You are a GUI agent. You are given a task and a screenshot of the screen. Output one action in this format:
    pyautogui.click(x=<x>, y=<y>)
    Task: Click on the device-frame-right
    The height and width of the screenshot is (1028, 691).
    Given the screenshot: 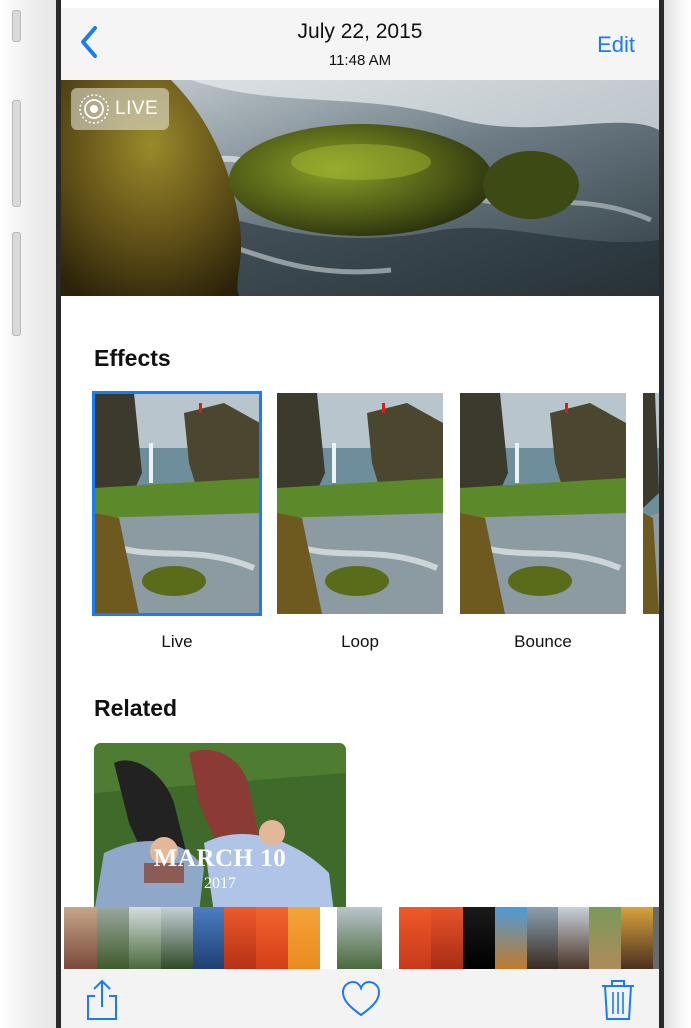 What is the action you would take?
    pyautogui.click(x=675, y=514)
    